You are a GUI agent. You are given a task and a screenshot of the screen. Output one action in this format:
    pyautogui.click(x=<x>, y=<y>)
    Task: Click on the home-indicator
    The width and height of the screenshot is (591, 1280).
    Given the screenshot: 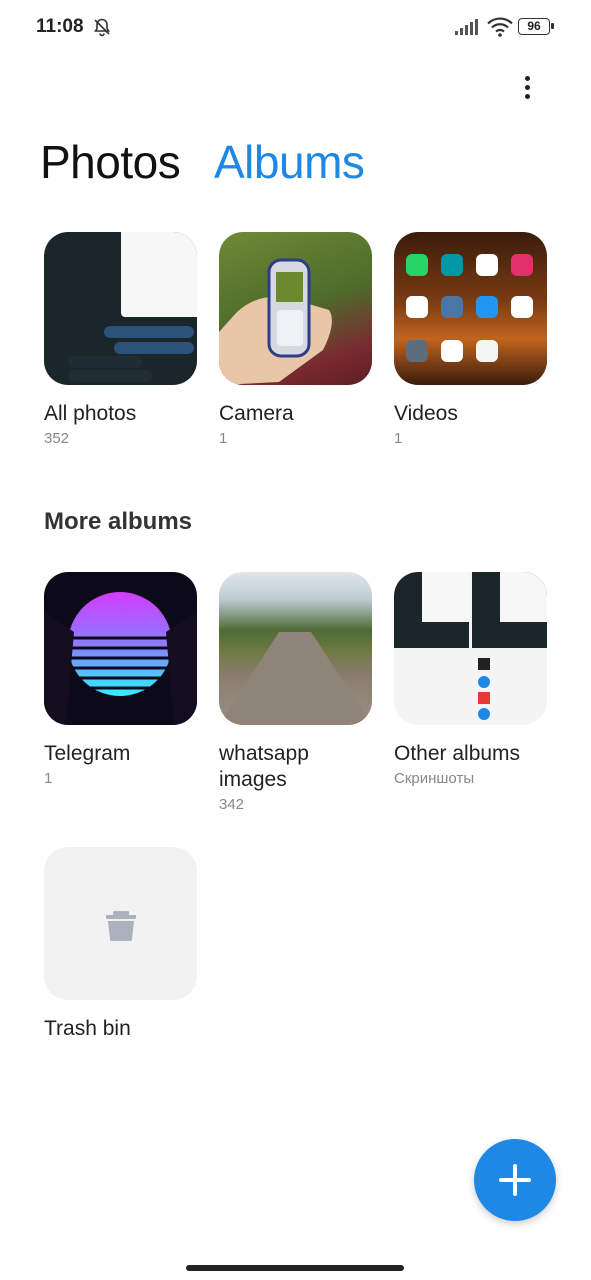 What is the action you would take?
    pyautogui.click(x=295, y=1268)
    